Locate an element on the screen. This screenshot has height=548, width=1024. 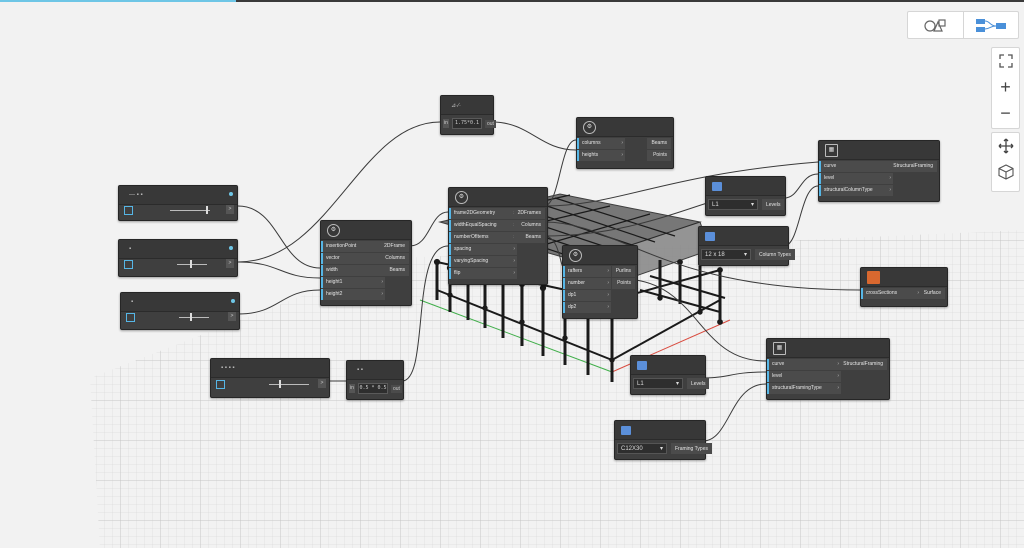
input-port: structuralFramingType › is located at coordinates (804, 388).